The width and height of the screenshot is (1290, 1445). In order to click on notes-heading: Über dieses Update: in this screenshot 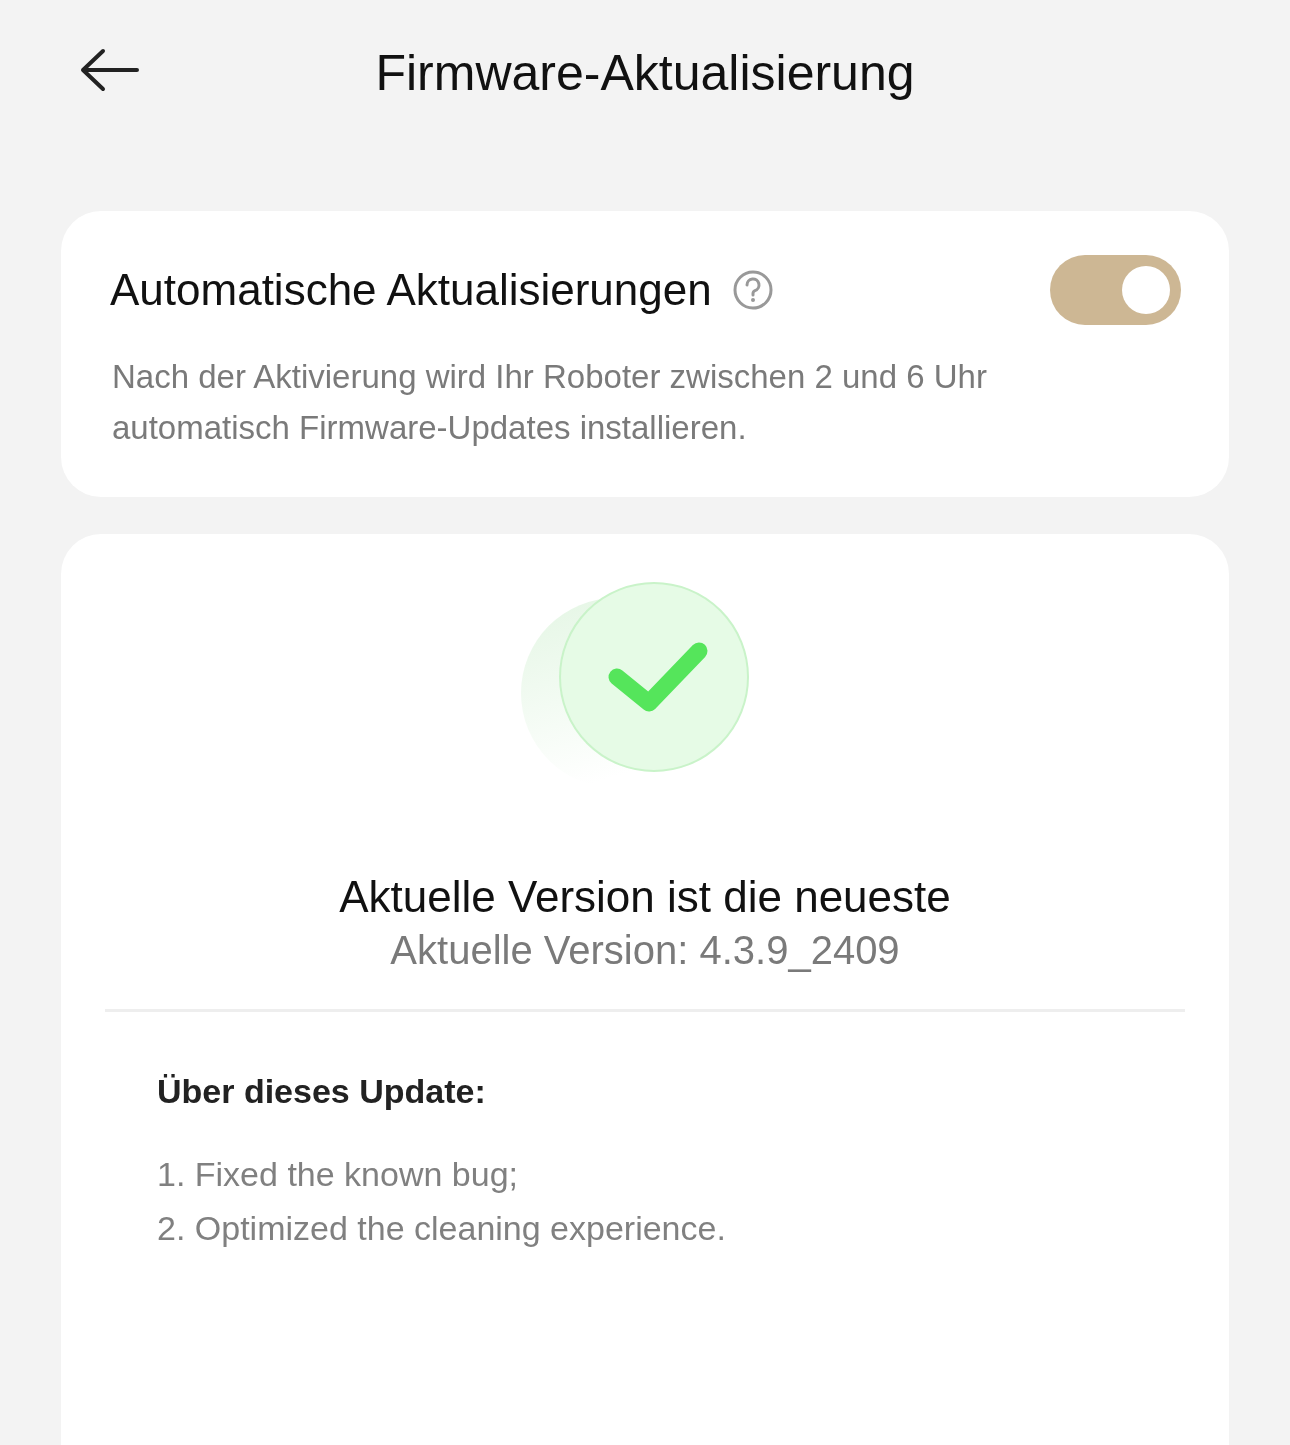, I will do `click(322, 1091)`.